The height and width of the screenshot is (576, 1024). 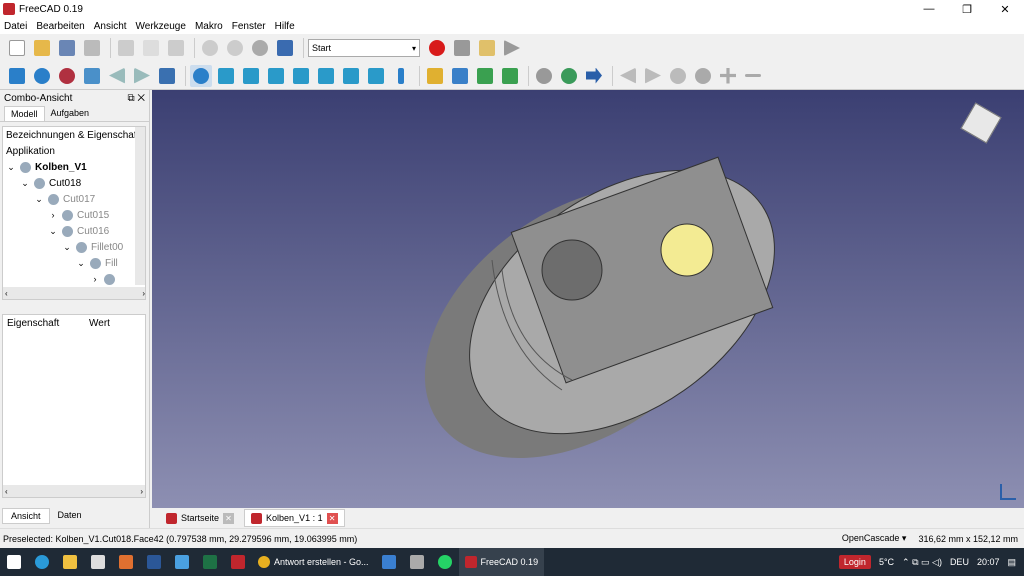 I want to click on nav-back-button, so click(x=628, y=76).